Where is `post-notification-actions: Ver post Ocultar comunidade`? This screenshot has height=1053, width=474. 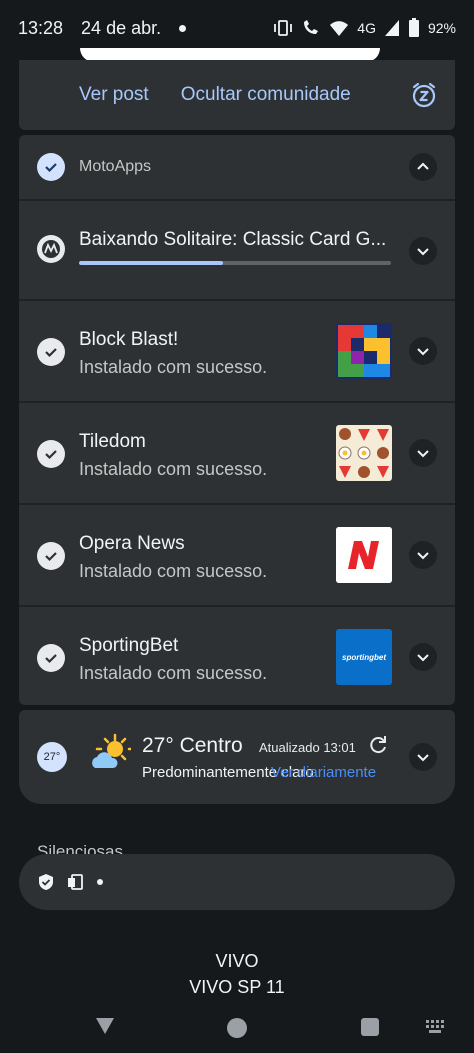 post-notification-actions: Ver post Ocultar comunidade is located at coordinates (237, 95).